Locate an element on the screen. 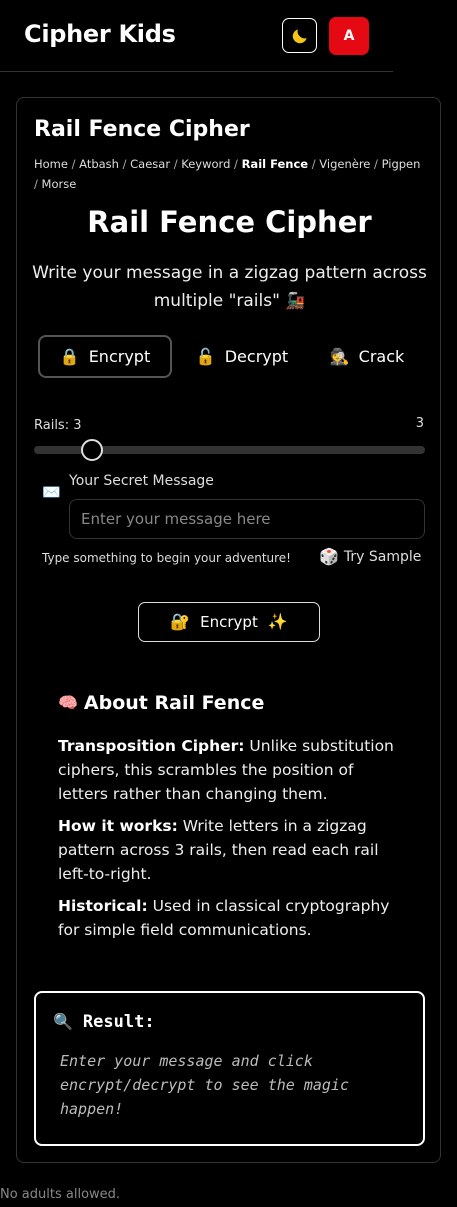 This screenshot has height=1207, width=457. encrypt-action-button: 🔐 Encrypt ✨ is located at coordinates (229, 622).